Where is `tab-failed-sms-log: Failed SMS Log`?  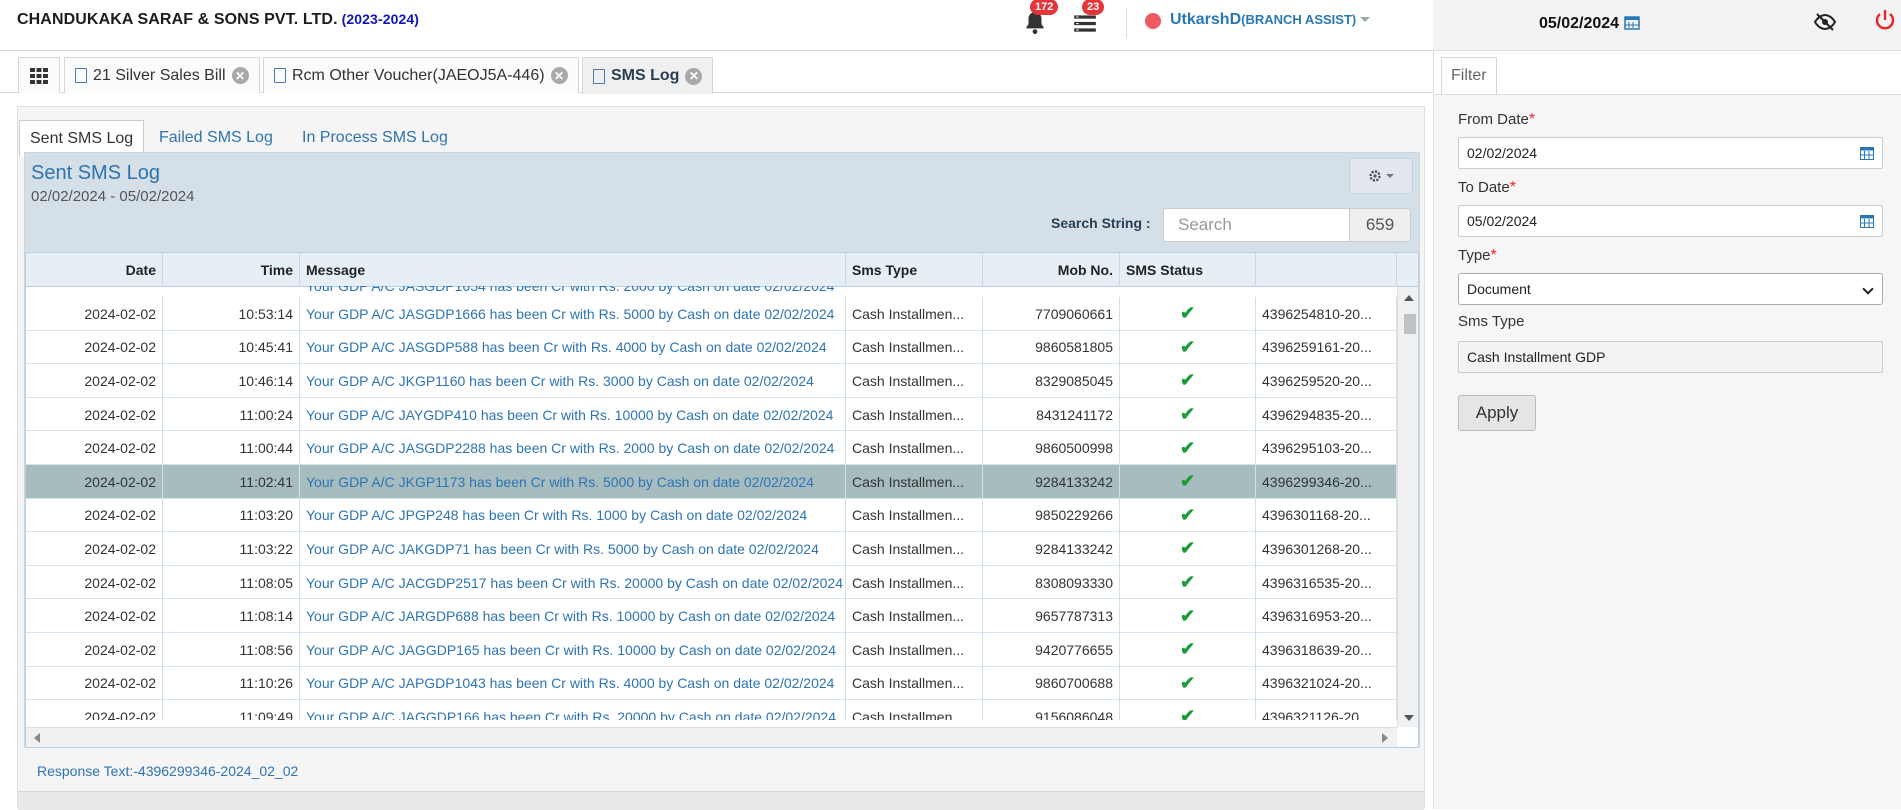 tab-failed-sms-log: Failed SMS Log is located at coordinates (216, 138).